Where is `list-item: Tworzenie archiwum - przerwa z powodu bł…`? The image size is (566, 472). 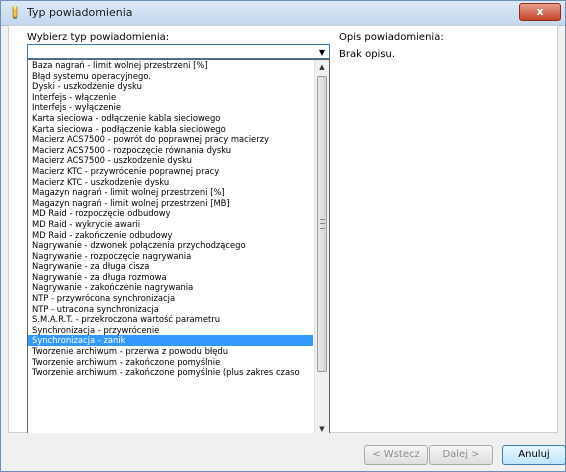
list-item: Tworzenie archiwum - przerwa z powodu bł… is located at coordinates (170, 351).